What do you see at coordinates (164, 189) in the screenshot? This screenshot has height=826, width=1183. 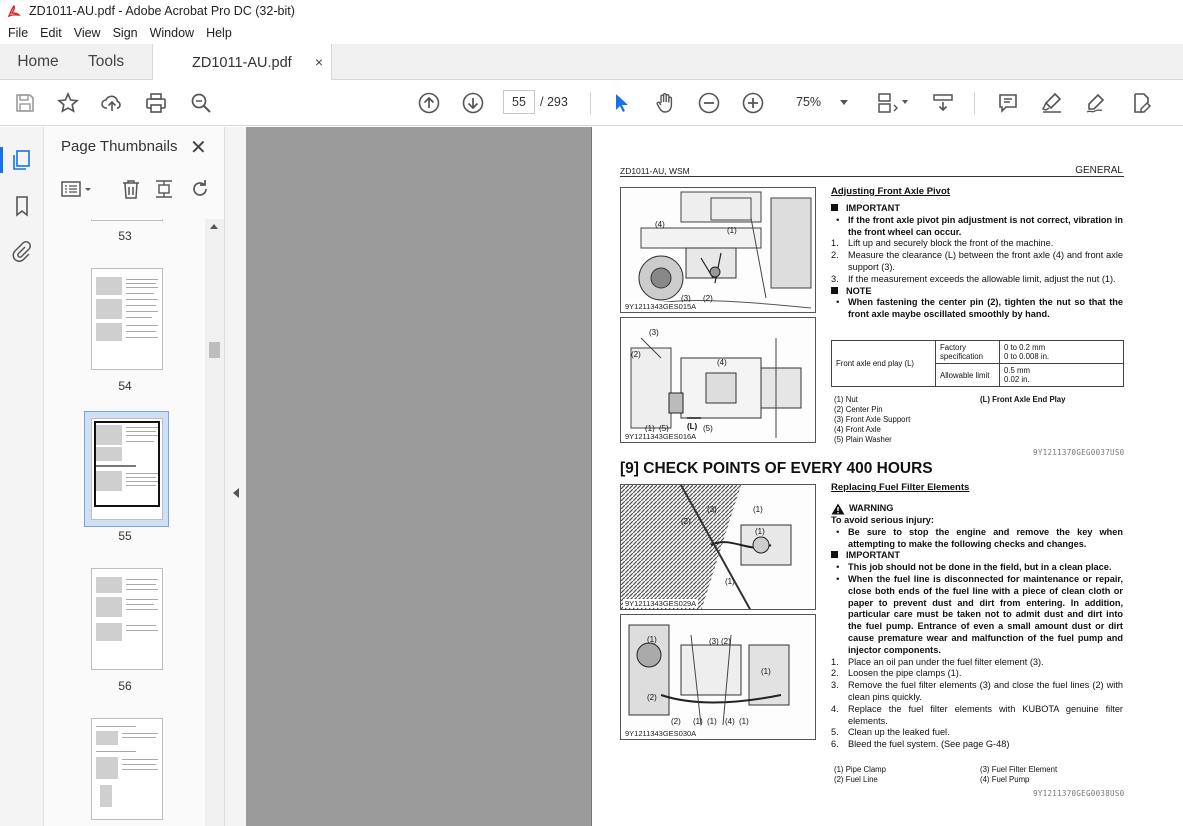 I see `extract-page-icon` at bounding box center [164, 189].